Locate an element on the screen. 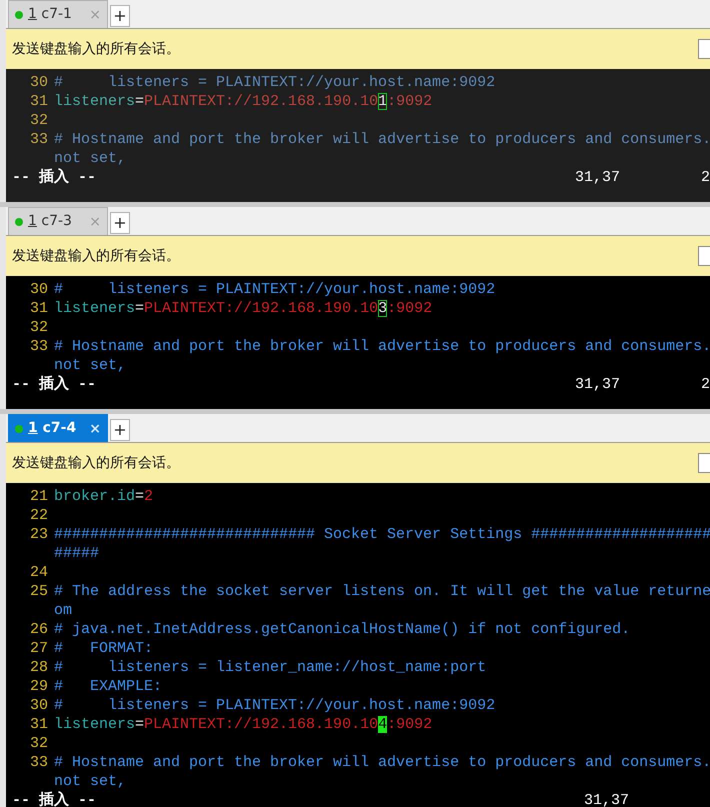 The width and height of the screenshot is (710, 807). line-number: 23 is located at coordinates (38, 534).